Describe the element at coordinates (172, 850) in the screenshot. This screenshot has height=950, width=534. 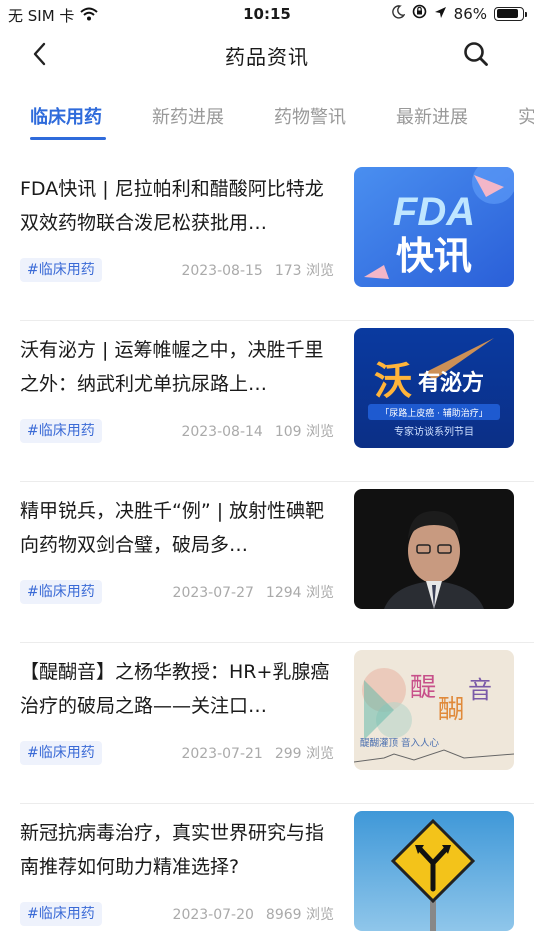
I see `article-title: 新冠抗病毒治疗，真实世界研究与指南推荐如何助力精准选择?` at that location.